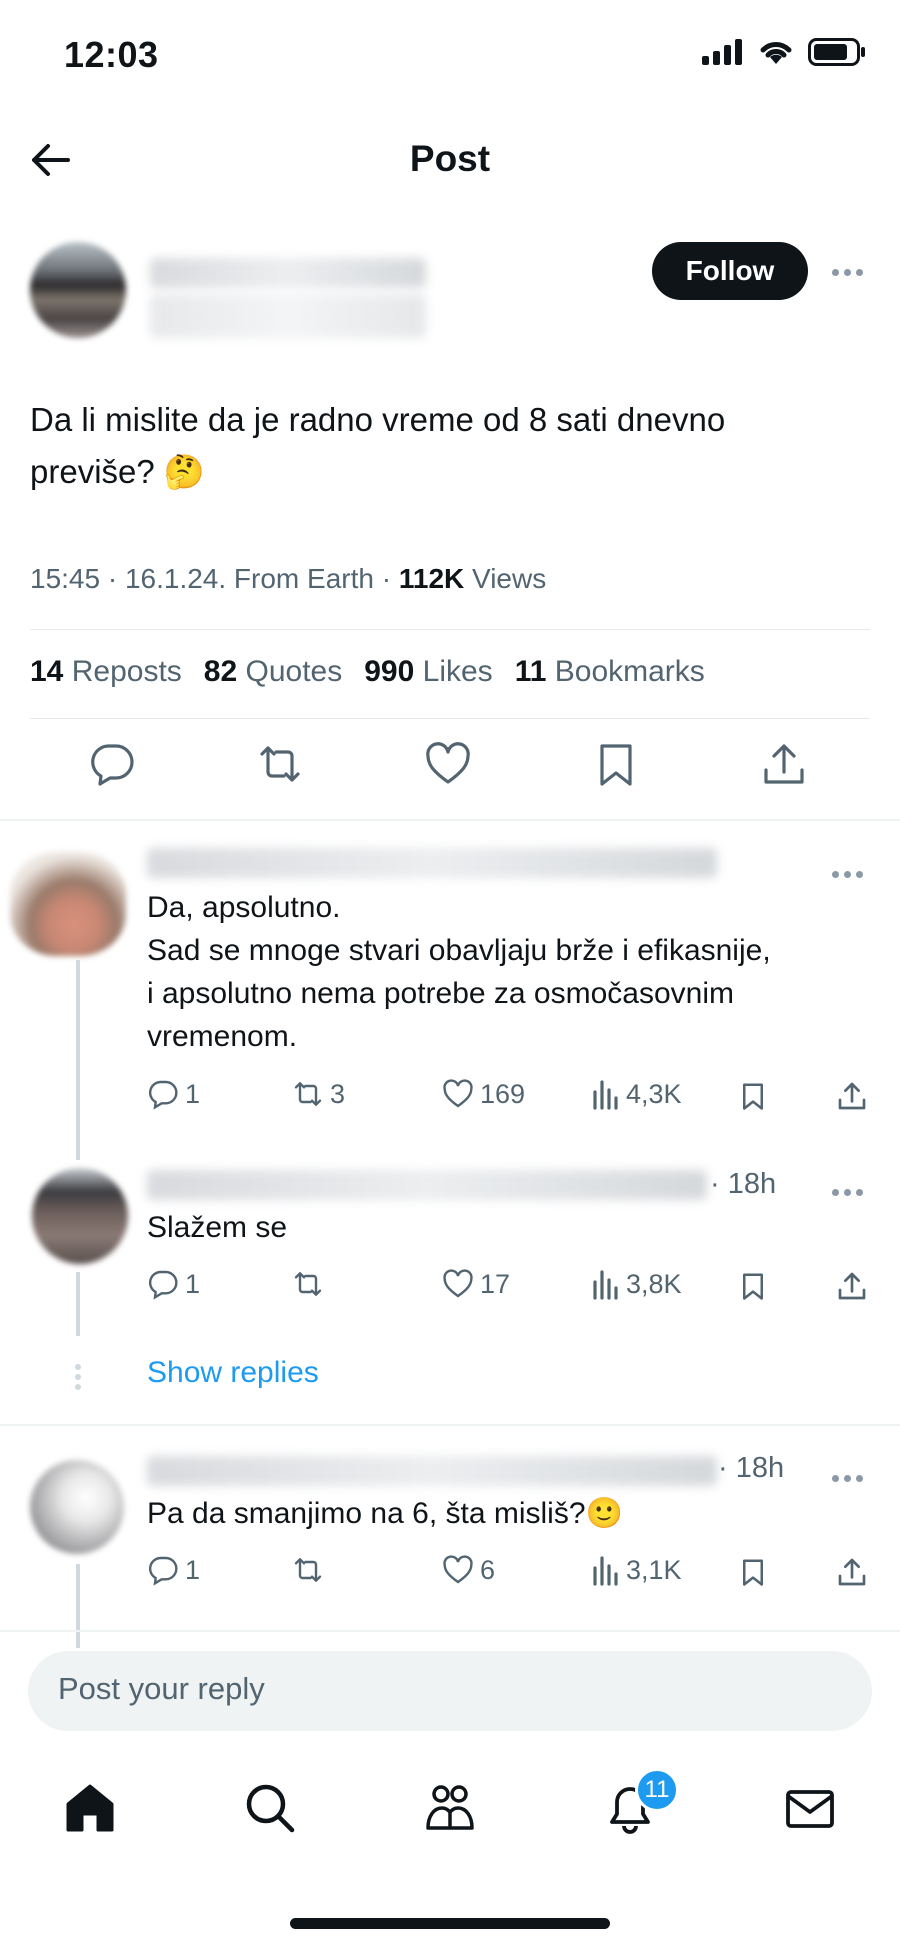 Image resolution: width=900 pixels, height=1948 pixels. I want to click on reply-composer, so click(450, 1691).